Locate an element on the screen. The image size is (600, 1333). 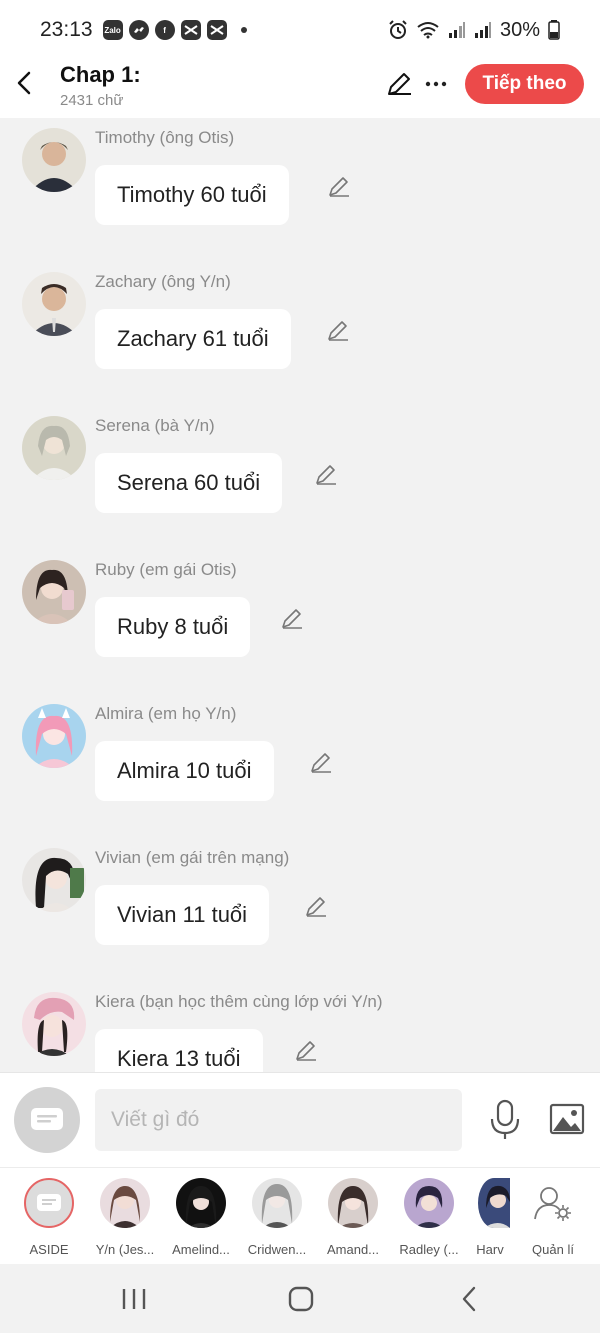
message-bubble: Almira 10 tuổi is located at coordinates (184, 771).